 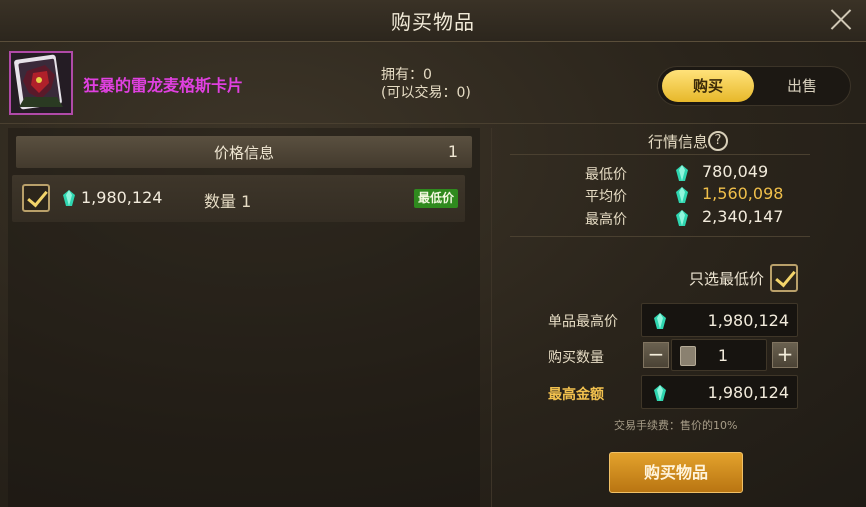 What do you see at coordinates (406, 75) in the screenshot?
I see `owned-count: 拥有：0` at bounding box center [406, 75].